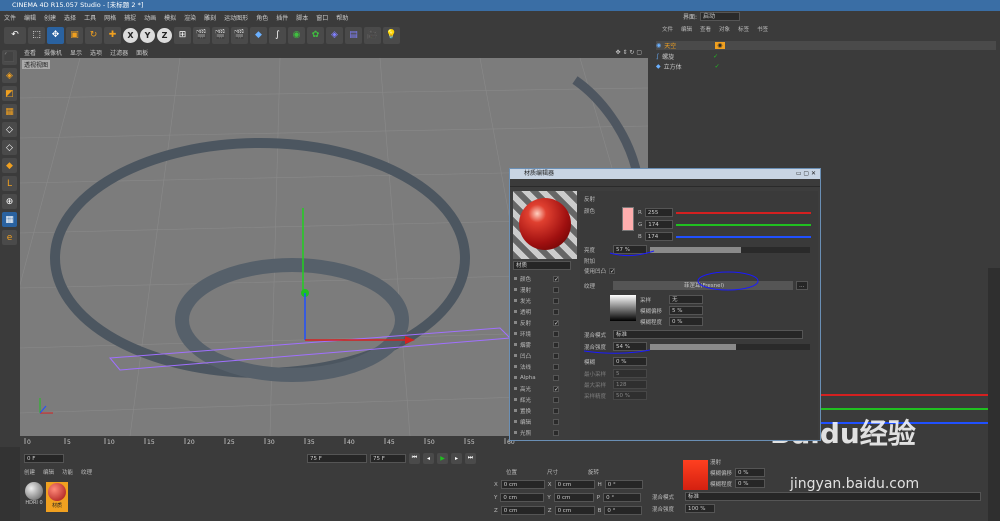 This screenshot has width=1000, height=521. Describe the element at coordinates (388, 458) in the screenshot. I see `max-frame-field: 75 F` at that location.